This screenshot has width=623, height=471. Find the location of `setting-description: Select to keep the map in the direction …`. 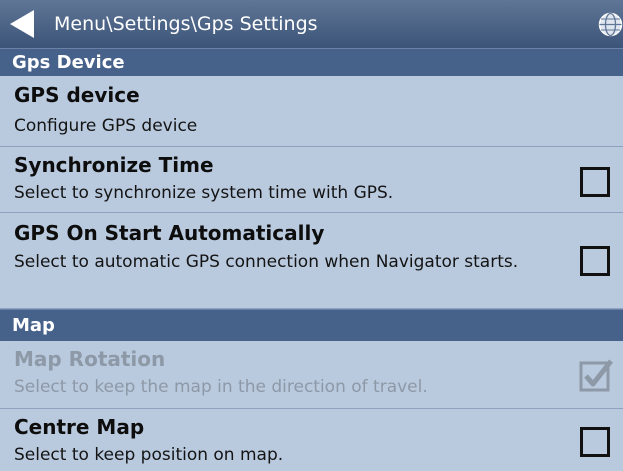

setting-description: Select to keep the map in the direction … is located at coordinates (221, 387).